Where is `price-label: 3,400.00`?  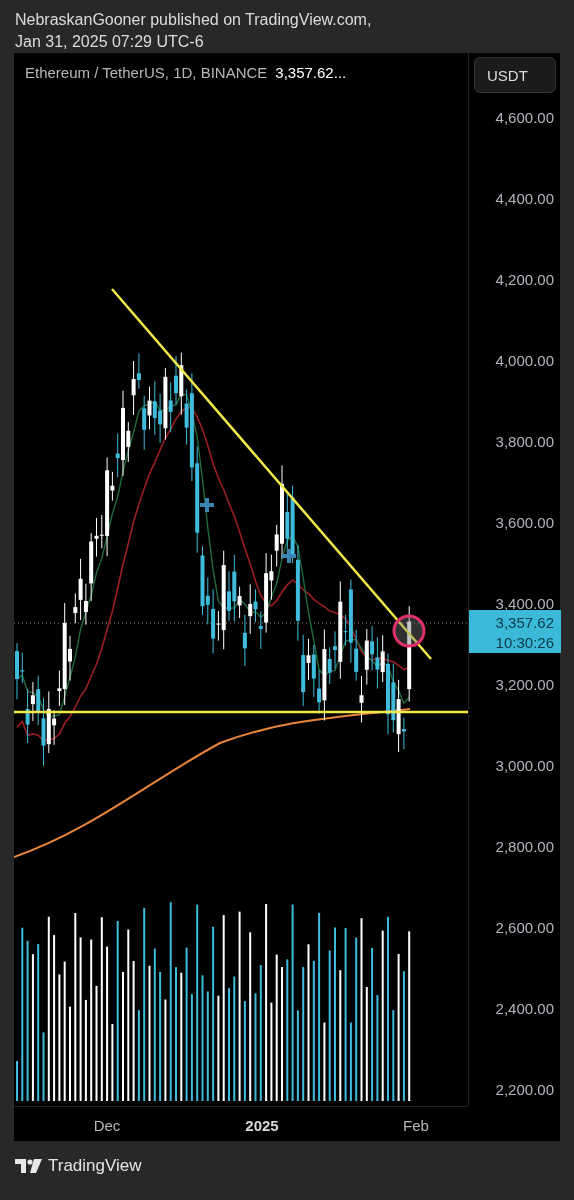
price-label: 3,400.00 is located at coordinates (524, 603).